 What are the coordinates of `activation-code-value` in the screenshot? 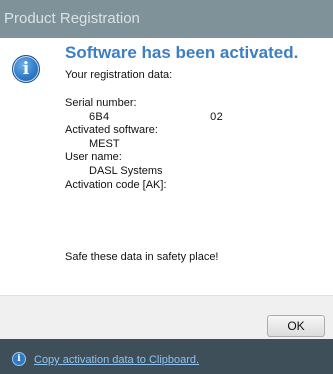 It's located at (166, 199).